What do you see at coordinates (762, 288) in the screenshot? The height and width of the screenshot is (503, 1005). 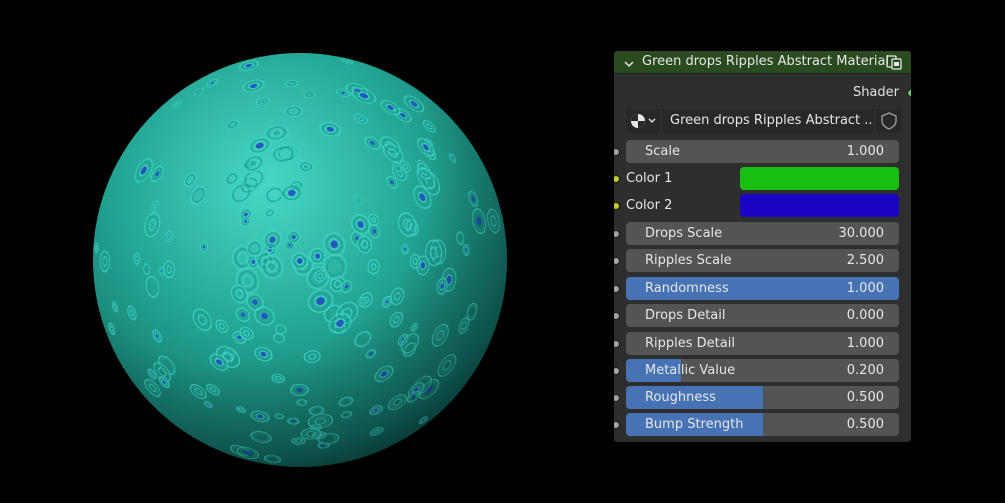 I see `randomness-slider: Randomness 1.000` at bounding box center [762, 288].